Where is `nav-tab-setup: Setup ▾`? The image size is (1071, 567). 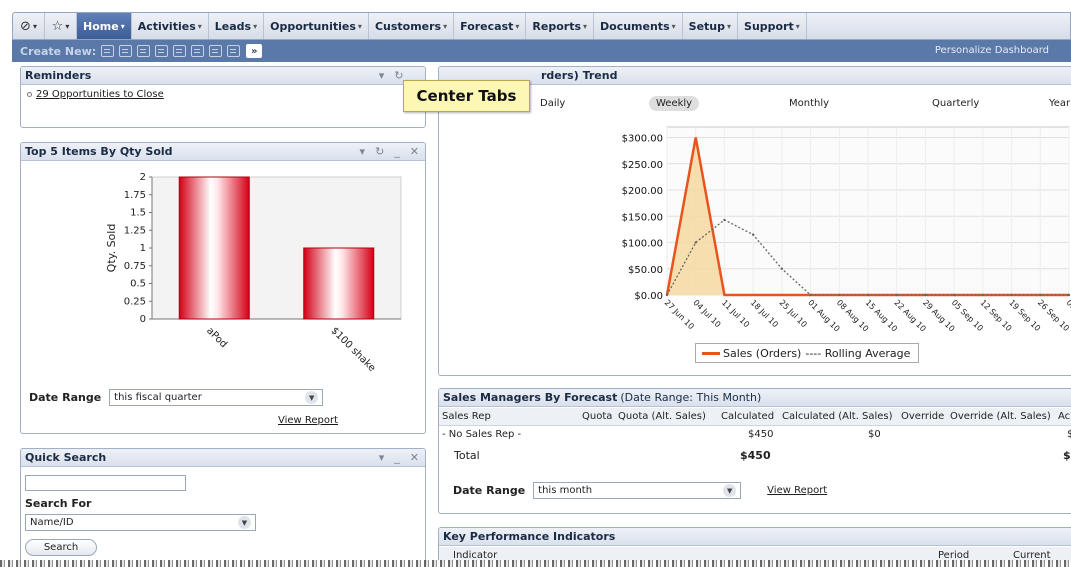
nav-tab-setup: Setup ▾ is located at coordinates (711, 26).